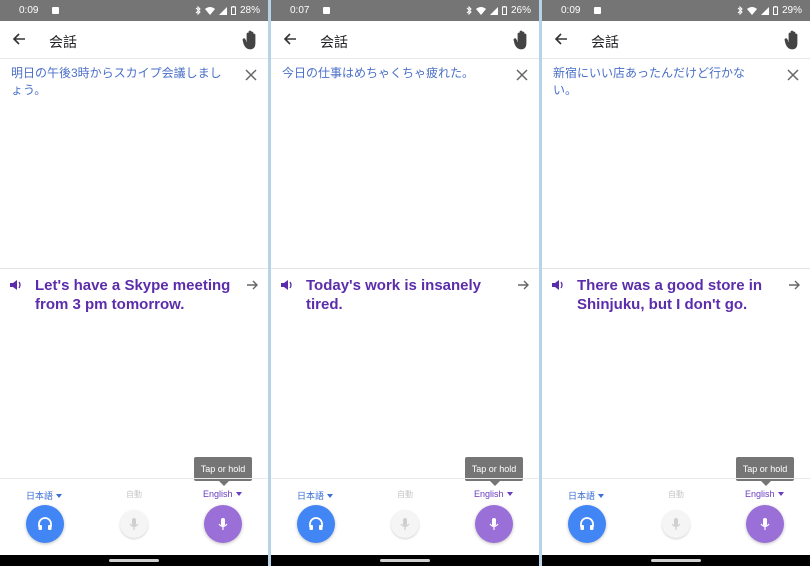 This screenshot has height=566, width=810. What do you see at coordinates (791, 10) in the screenshot?
I see `battery-level: 29%` at bounding box center [791, 10].